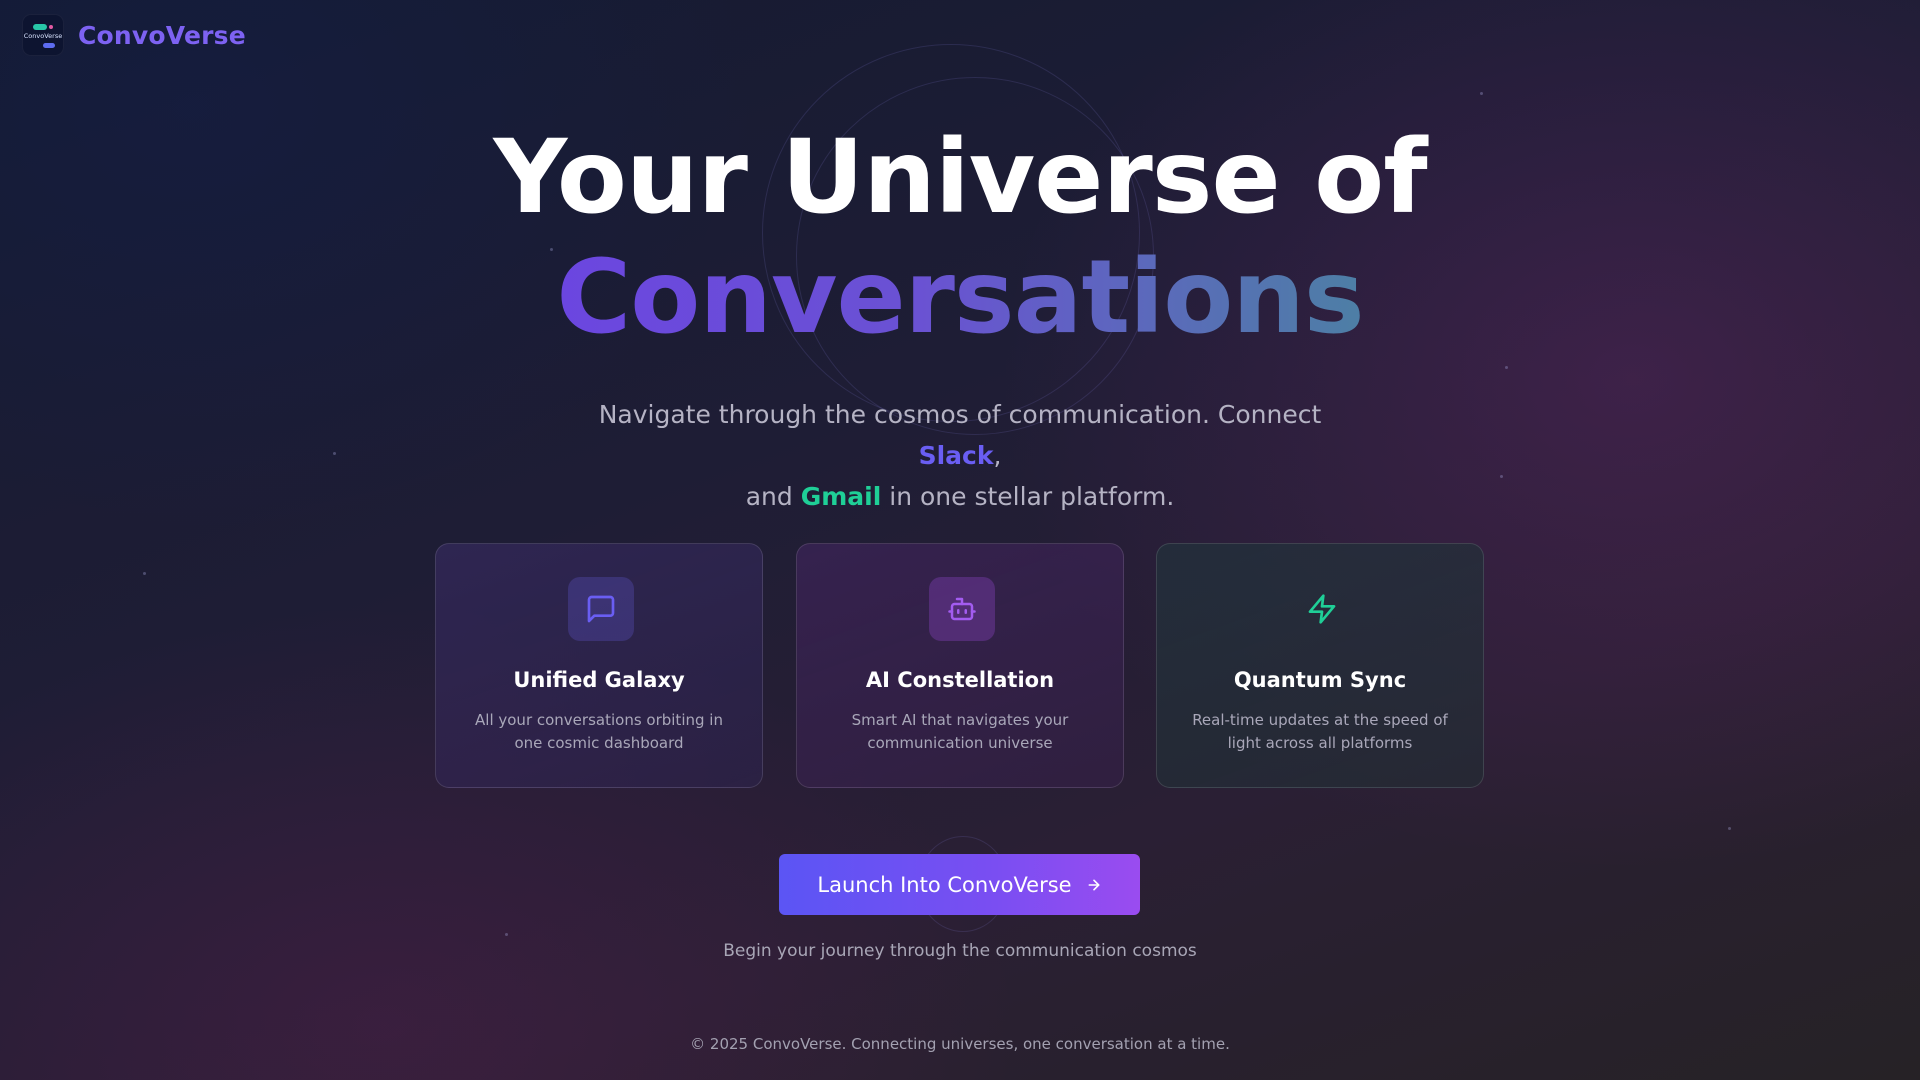 This screenshot has width=1920, height=1080. Describe the element at coordinates (960, 298) in the screenshot. I see `hero-title-line2: Conversations` at that location.